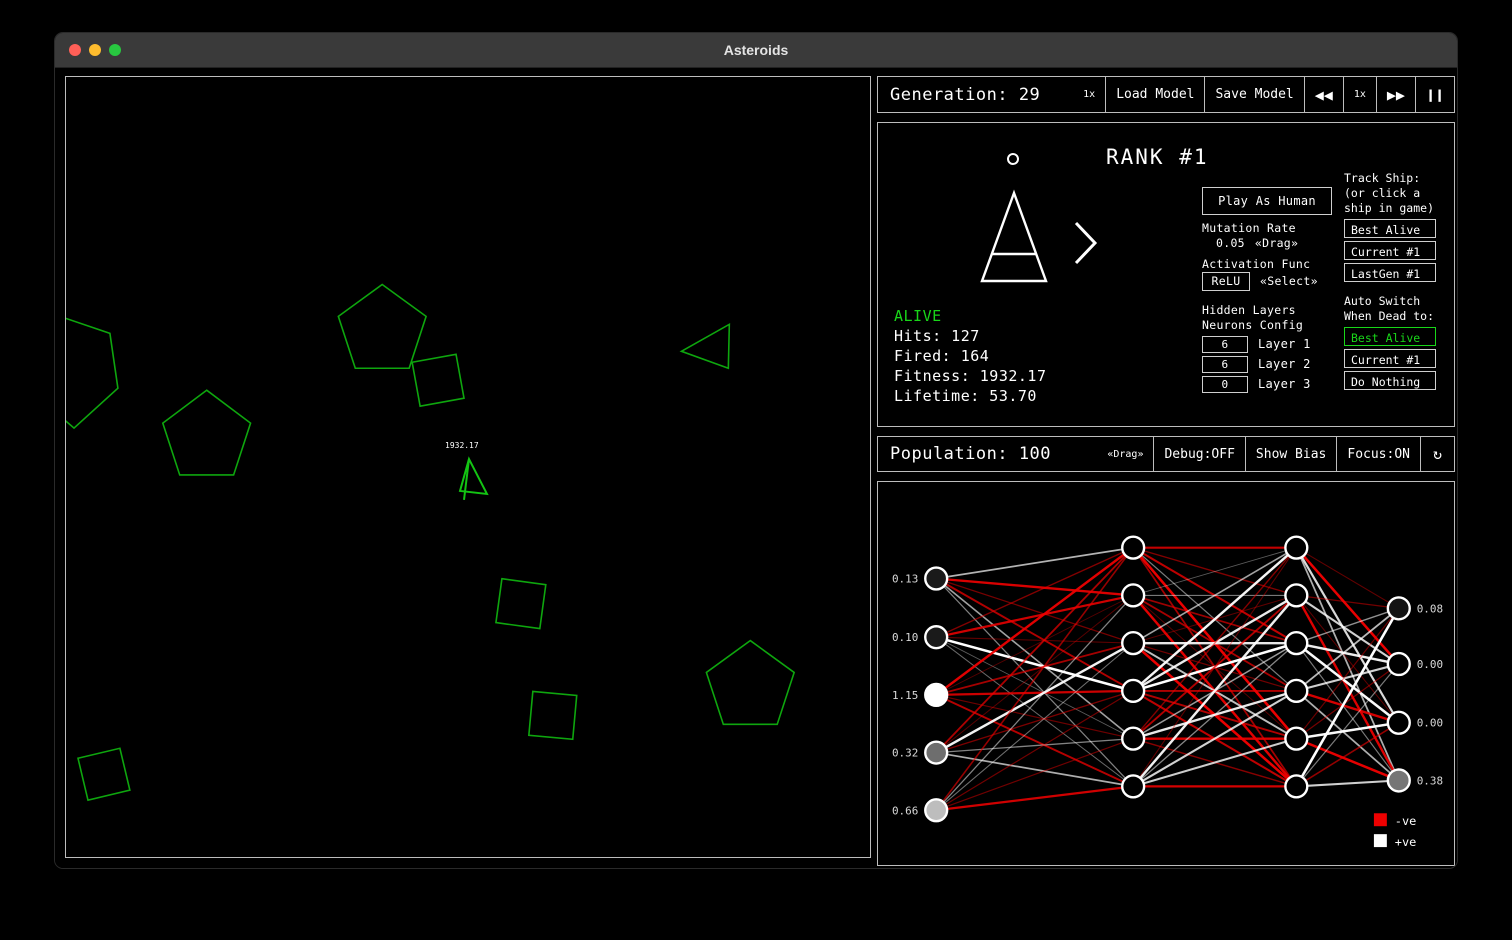 This screenshot has width=1512, height=940. I want to click on layer-3-neurons-input: 0, so click(1225, 384).